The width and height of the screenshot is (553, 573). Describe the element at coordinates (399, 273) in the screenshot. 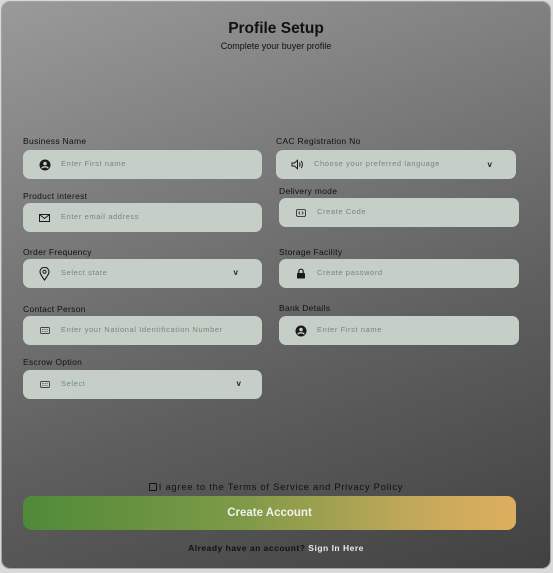

I see `storage-facility-field: Create password` at that location.